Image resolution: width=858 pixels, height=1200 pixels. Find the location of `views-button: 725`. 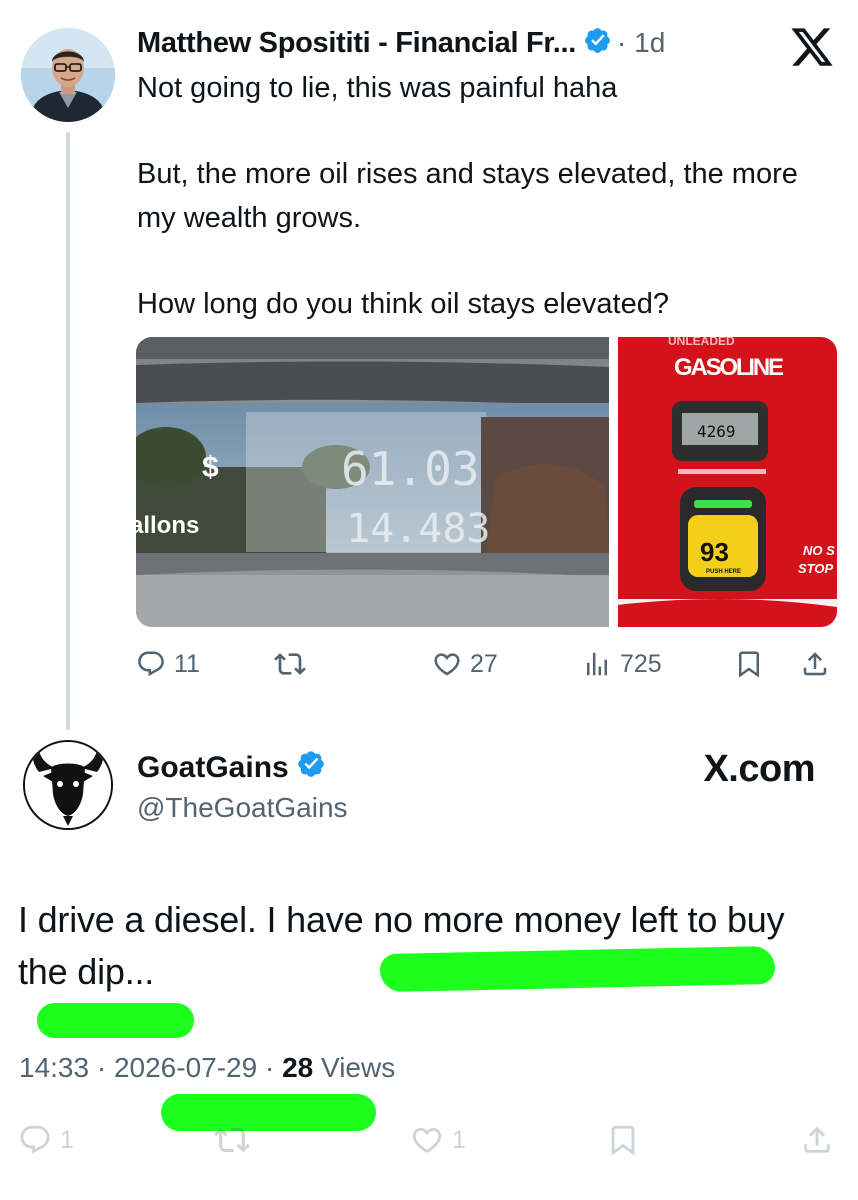

views-button: 725 is located at coordinates (622, 664).